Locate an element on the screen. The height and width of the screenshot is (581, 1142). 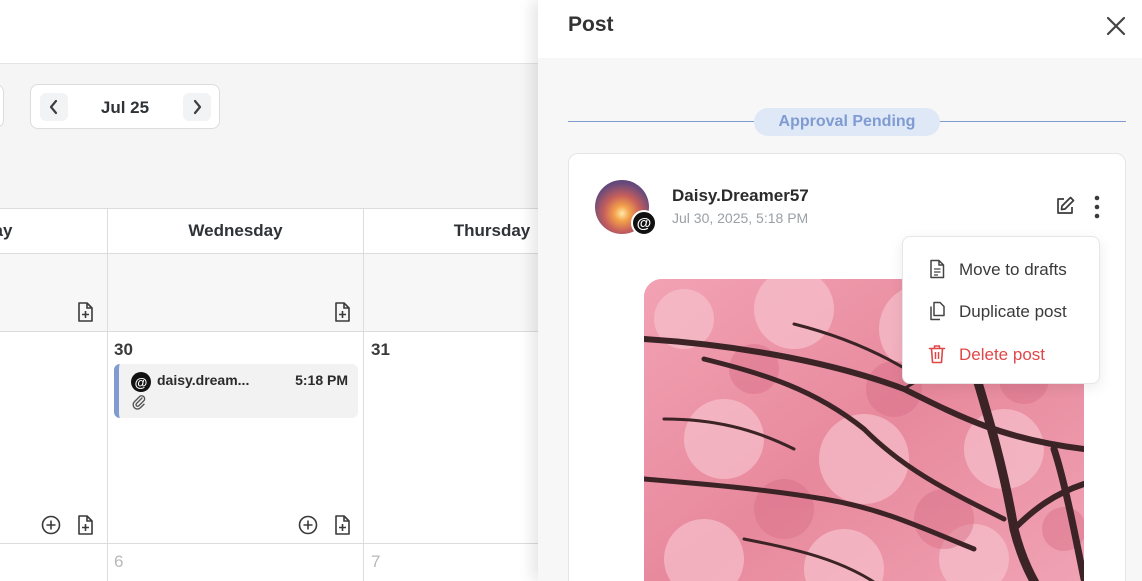
view-selector-partial is located at coordinates (2, 106).